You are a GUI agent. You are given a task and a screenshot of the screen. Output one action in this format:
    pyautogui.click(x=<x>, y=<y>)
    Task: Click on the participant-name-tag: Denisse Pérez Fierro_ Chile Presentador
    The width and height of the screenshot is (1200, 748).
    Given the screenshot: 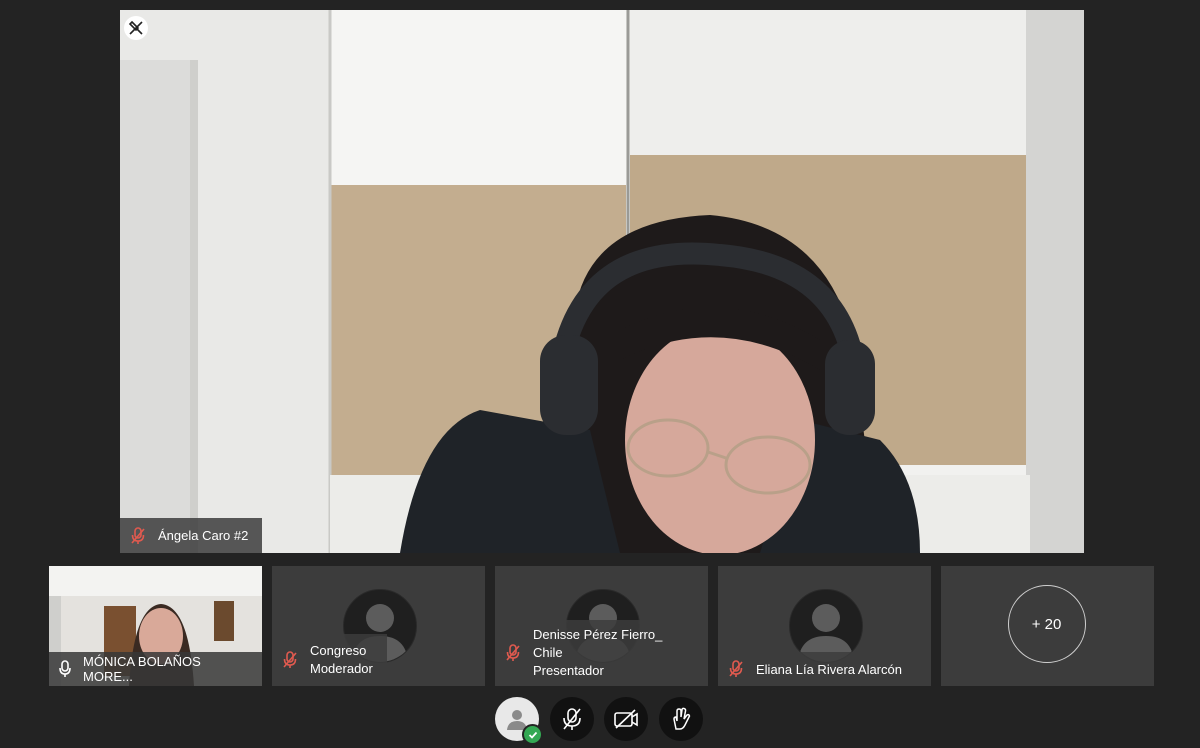 What is the action you would take?
    pyautogui.click(x=601, y=653)
    